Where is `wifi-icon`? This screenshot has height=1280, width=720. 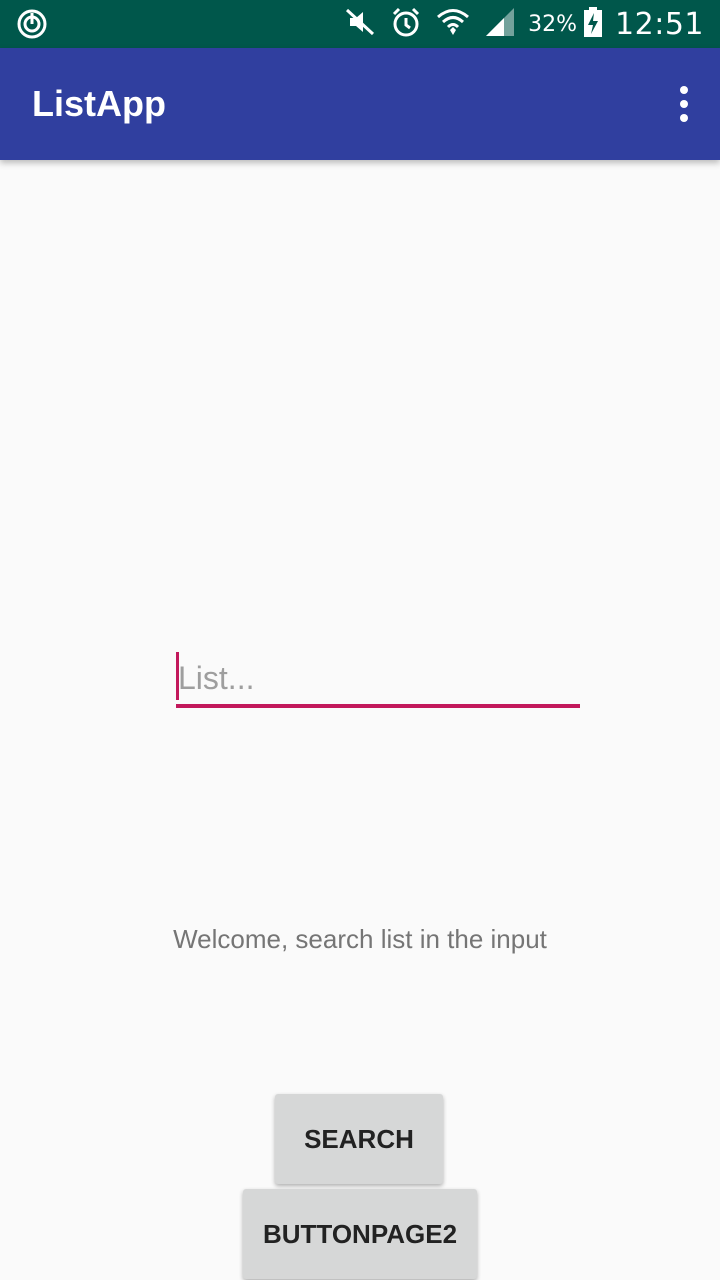 wifi-icon is located at coordinates (453, 24).